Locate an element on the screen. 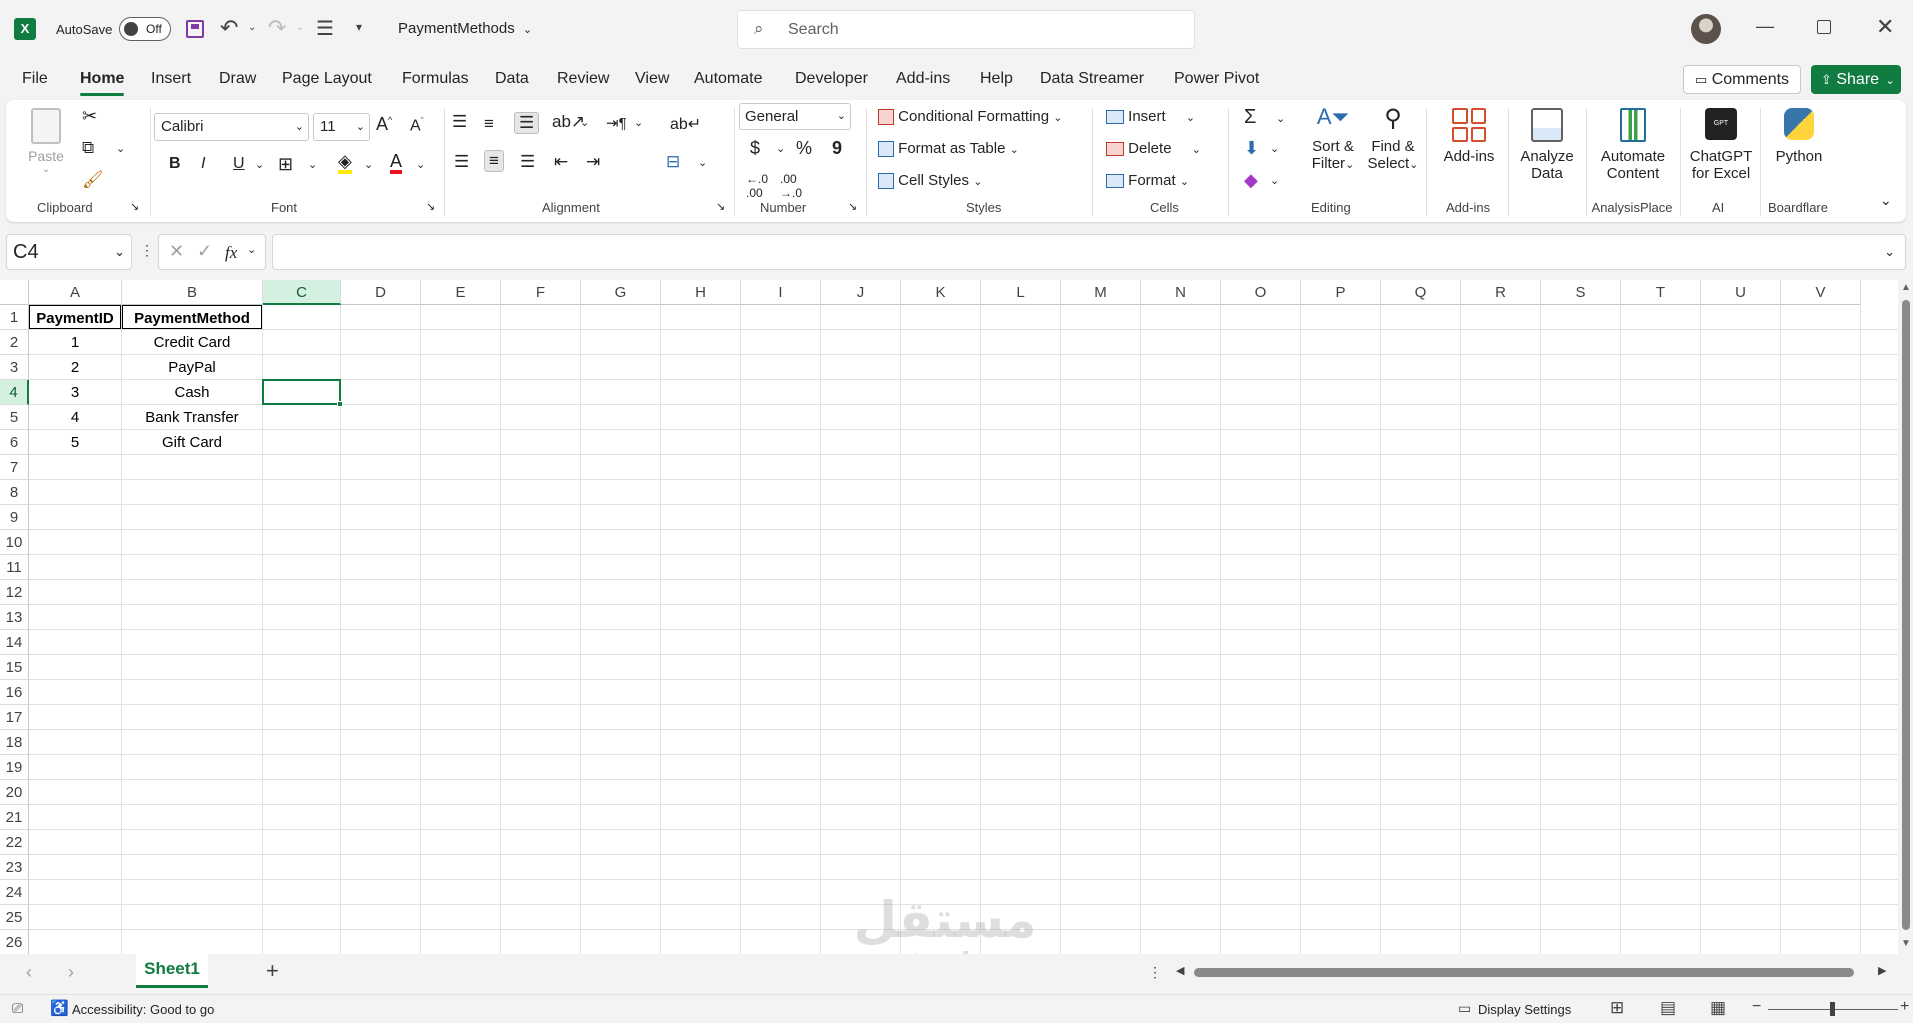  enter-icon: ✓ is located at coordinates (204, 251).